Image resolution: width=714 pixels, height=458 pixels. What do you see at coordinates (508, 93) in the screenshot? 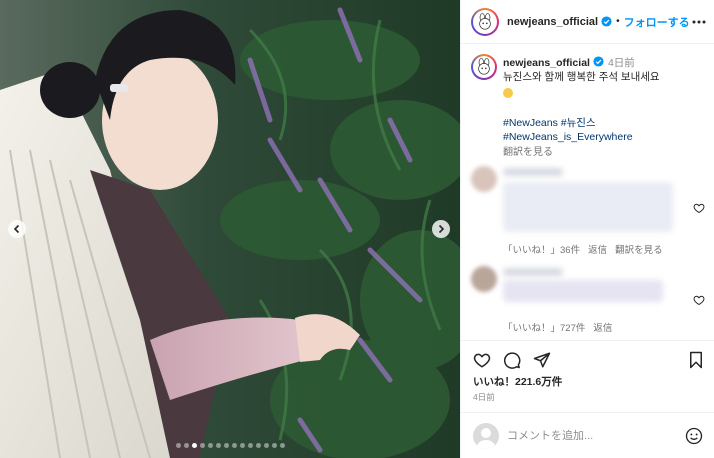
I see `sun-emoji-icon` at bounding box center [508, 93].